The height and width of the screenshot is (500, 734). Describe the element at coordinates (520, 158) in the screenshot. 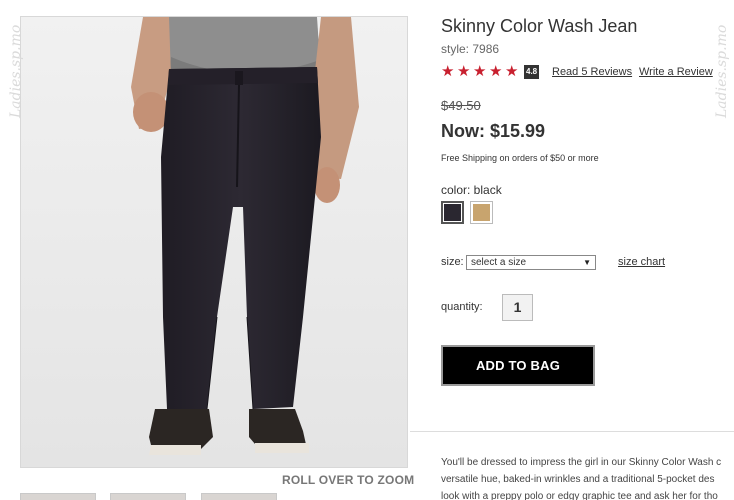

I see `shipping-note: Free Shipping on orders of $50 or more` at that location.